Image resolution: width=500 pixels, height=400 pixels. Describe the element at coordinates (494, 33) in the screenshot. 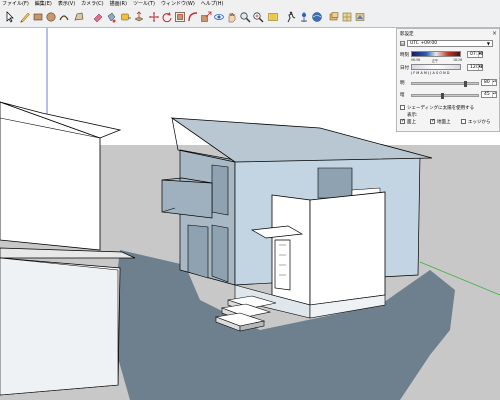

I see `close-icon: ×` at that location.